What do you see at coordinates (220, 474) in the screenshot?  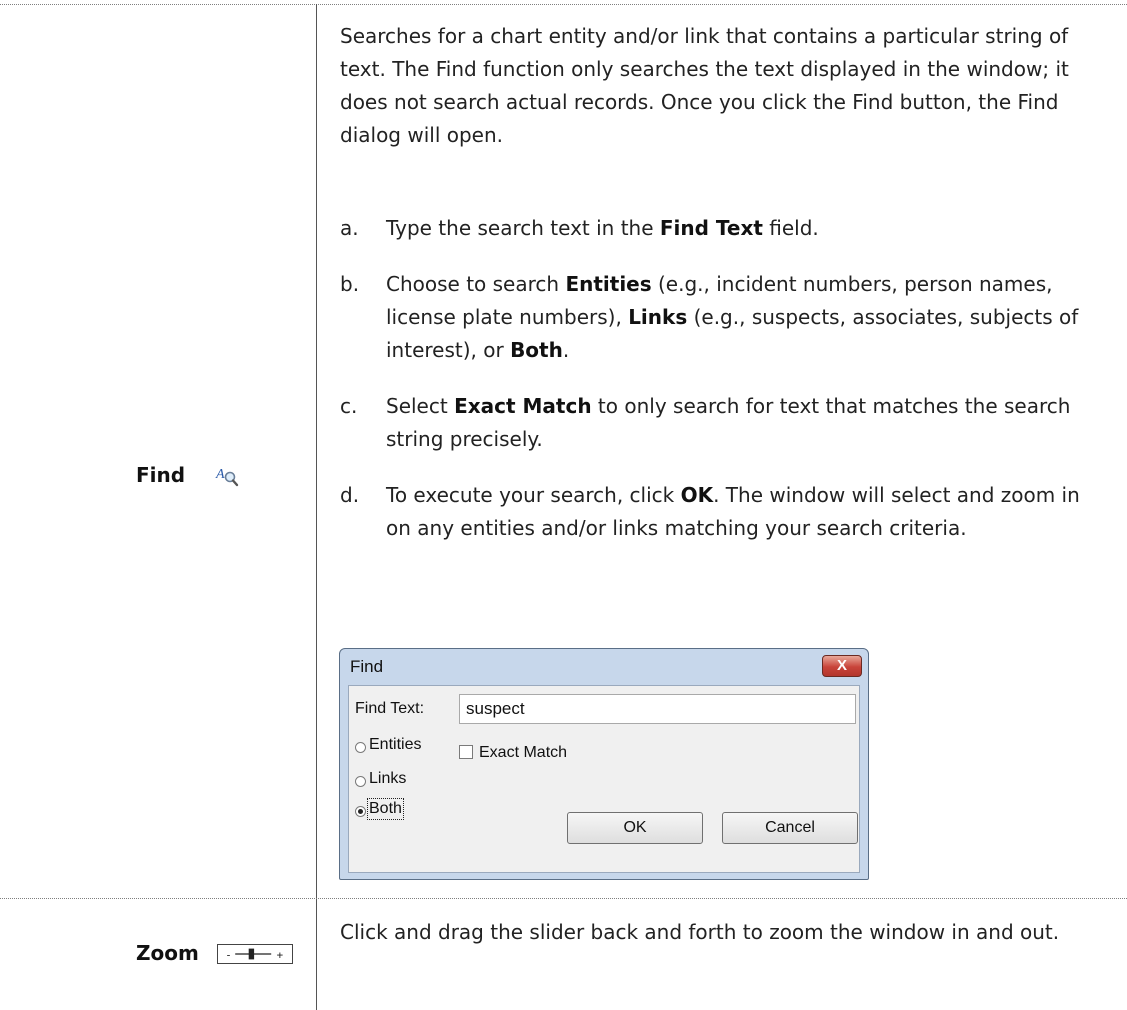 I see `svg-text: A` at bounding box center [220, 474].